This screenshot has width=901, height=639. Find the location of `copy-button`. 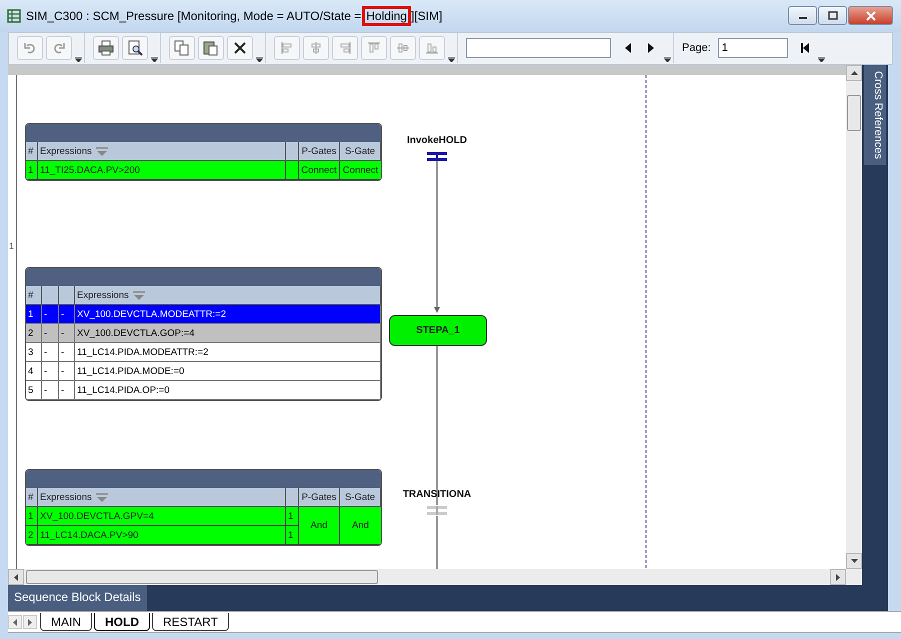

copy-button is located at coordinates (182, 48).